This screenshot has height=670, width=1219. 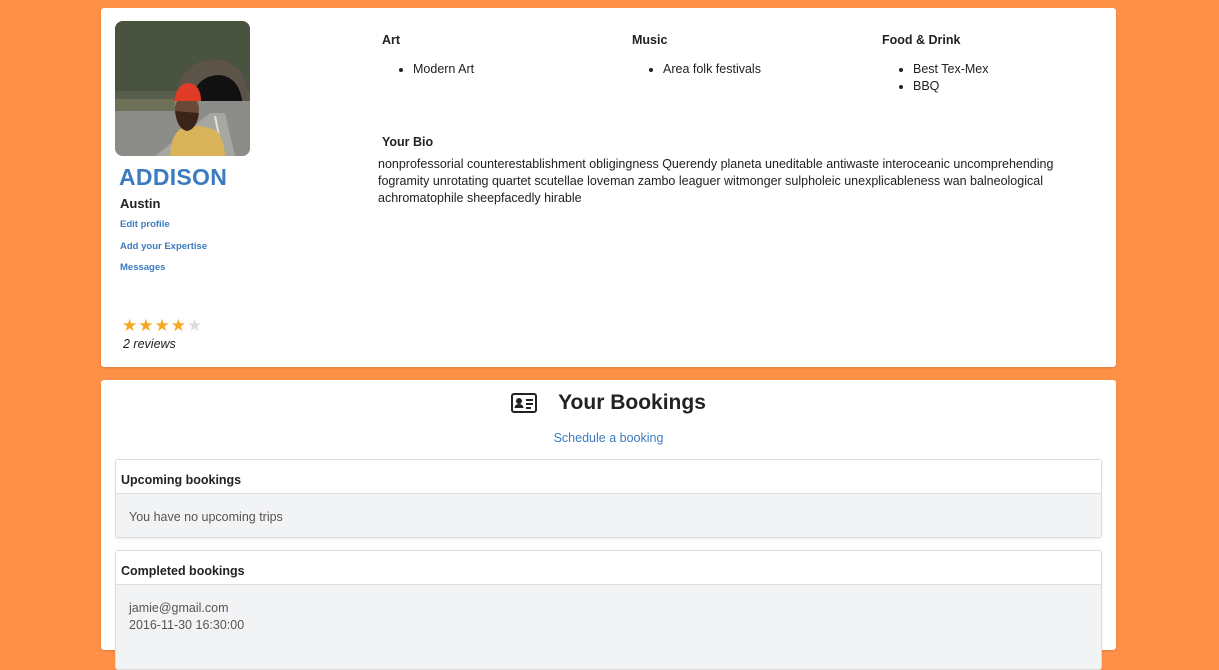 I want to click on rating-stars: ★ ★ ★ ★ ★, so click(x=162, y=325).